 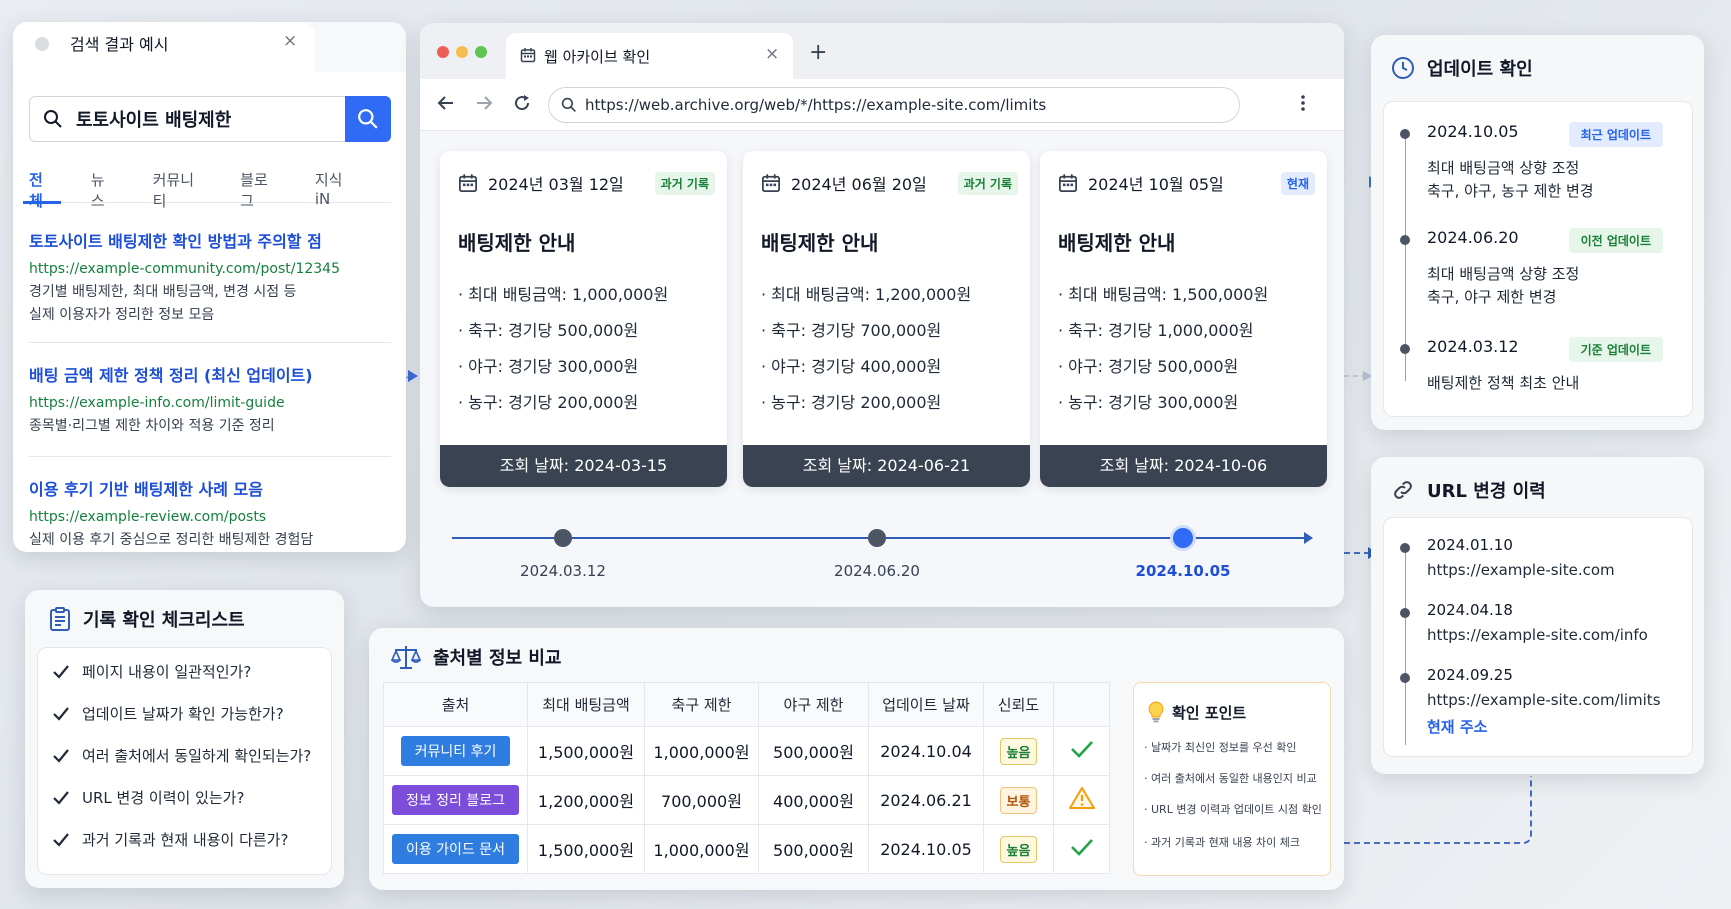 I want to click on warning-icon, so click(x=1081, y=798).